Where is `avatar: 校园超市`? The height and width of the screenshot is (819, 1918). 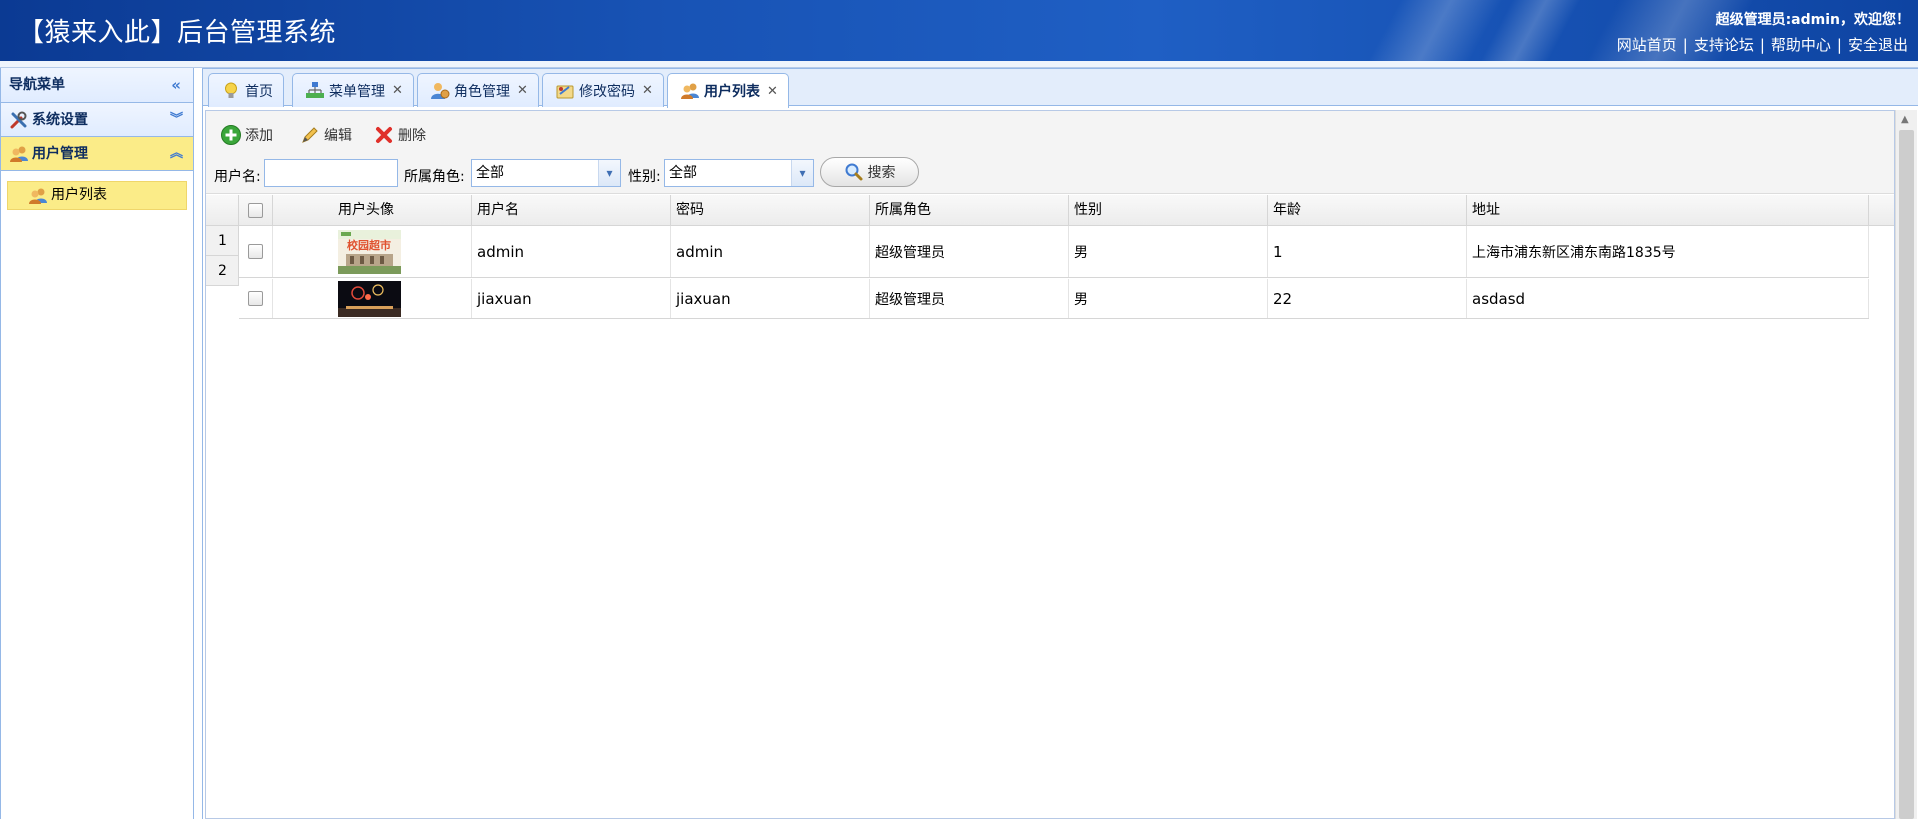
avatar: 校园超市 is located at coordinates (369, 251).